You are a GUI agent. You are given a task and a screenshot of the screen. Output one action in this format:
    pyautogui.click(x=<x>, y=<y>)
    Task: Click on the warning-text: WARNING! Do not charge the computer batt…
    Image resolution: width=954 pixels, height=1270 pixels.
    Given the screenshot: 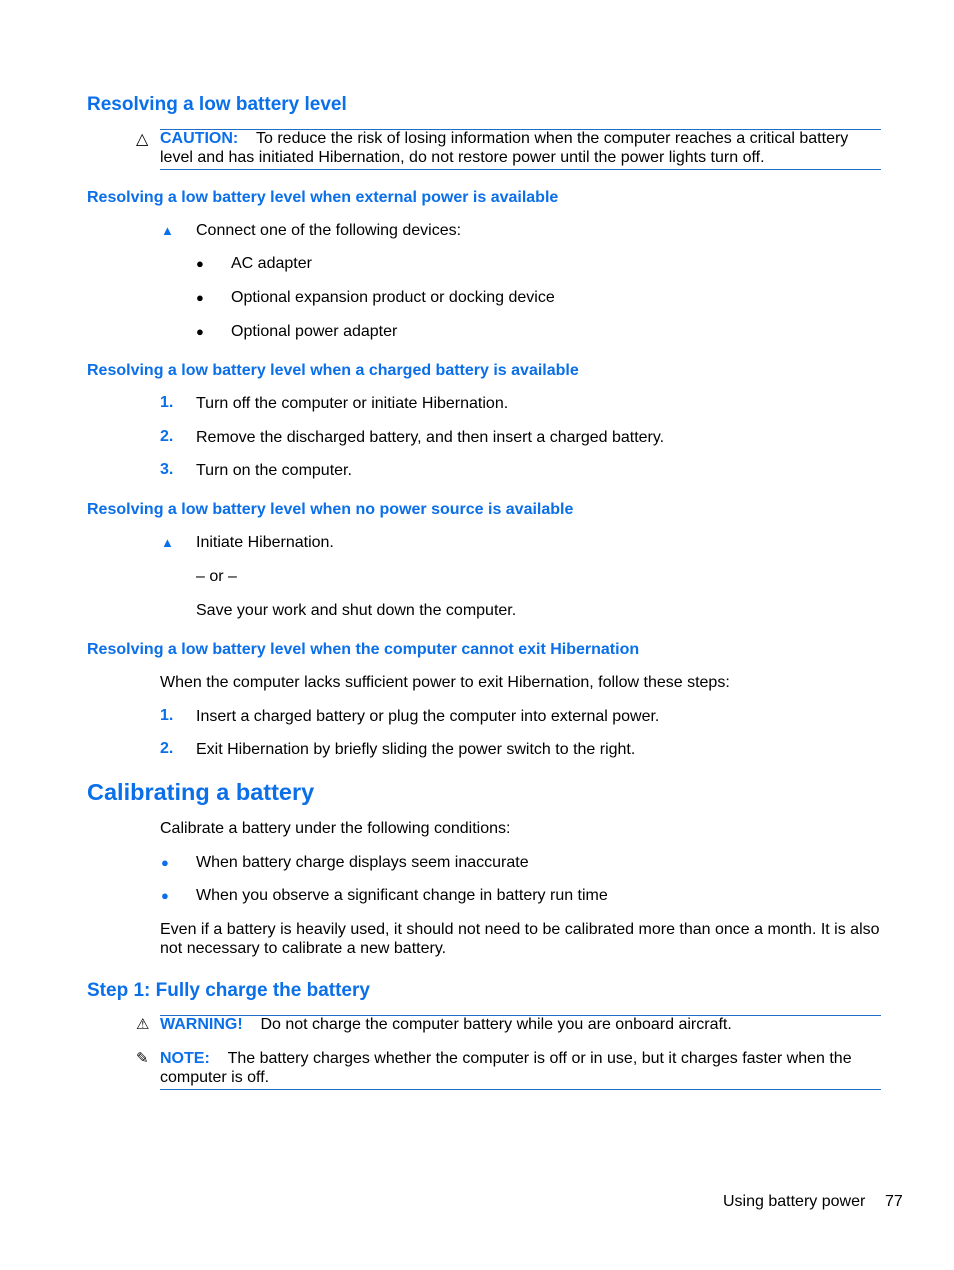 What is the action you would take?
    pyautogui.click(x=446, y=1024)
    